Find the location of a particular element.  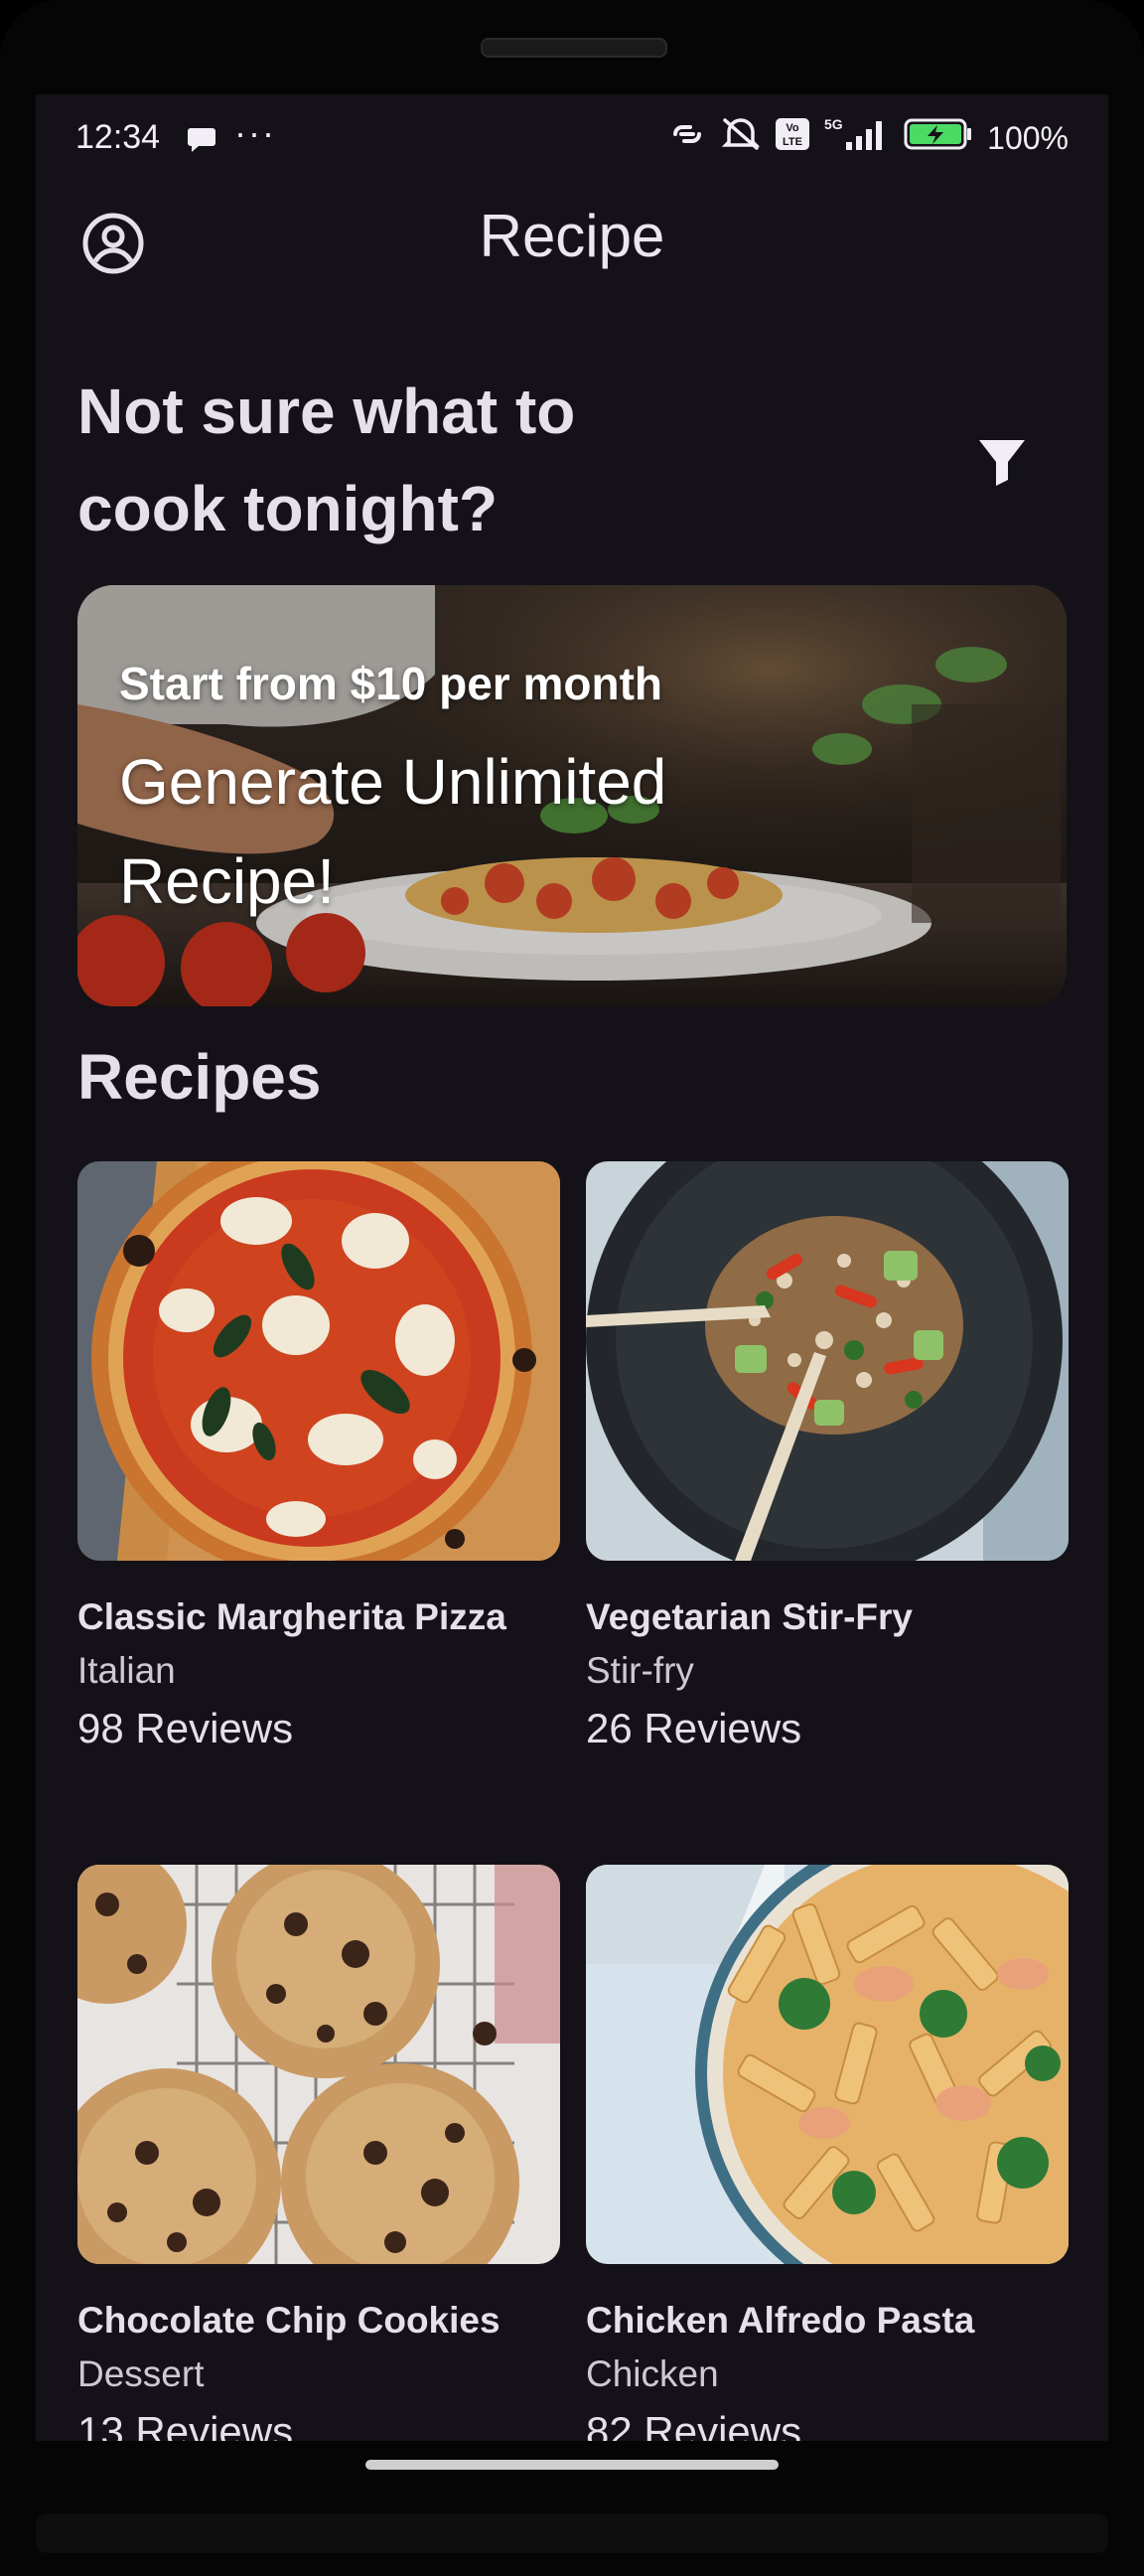

status-bar: 12:34 ··· Vo LTE 5G 100% is located at coordinates (572, 142).